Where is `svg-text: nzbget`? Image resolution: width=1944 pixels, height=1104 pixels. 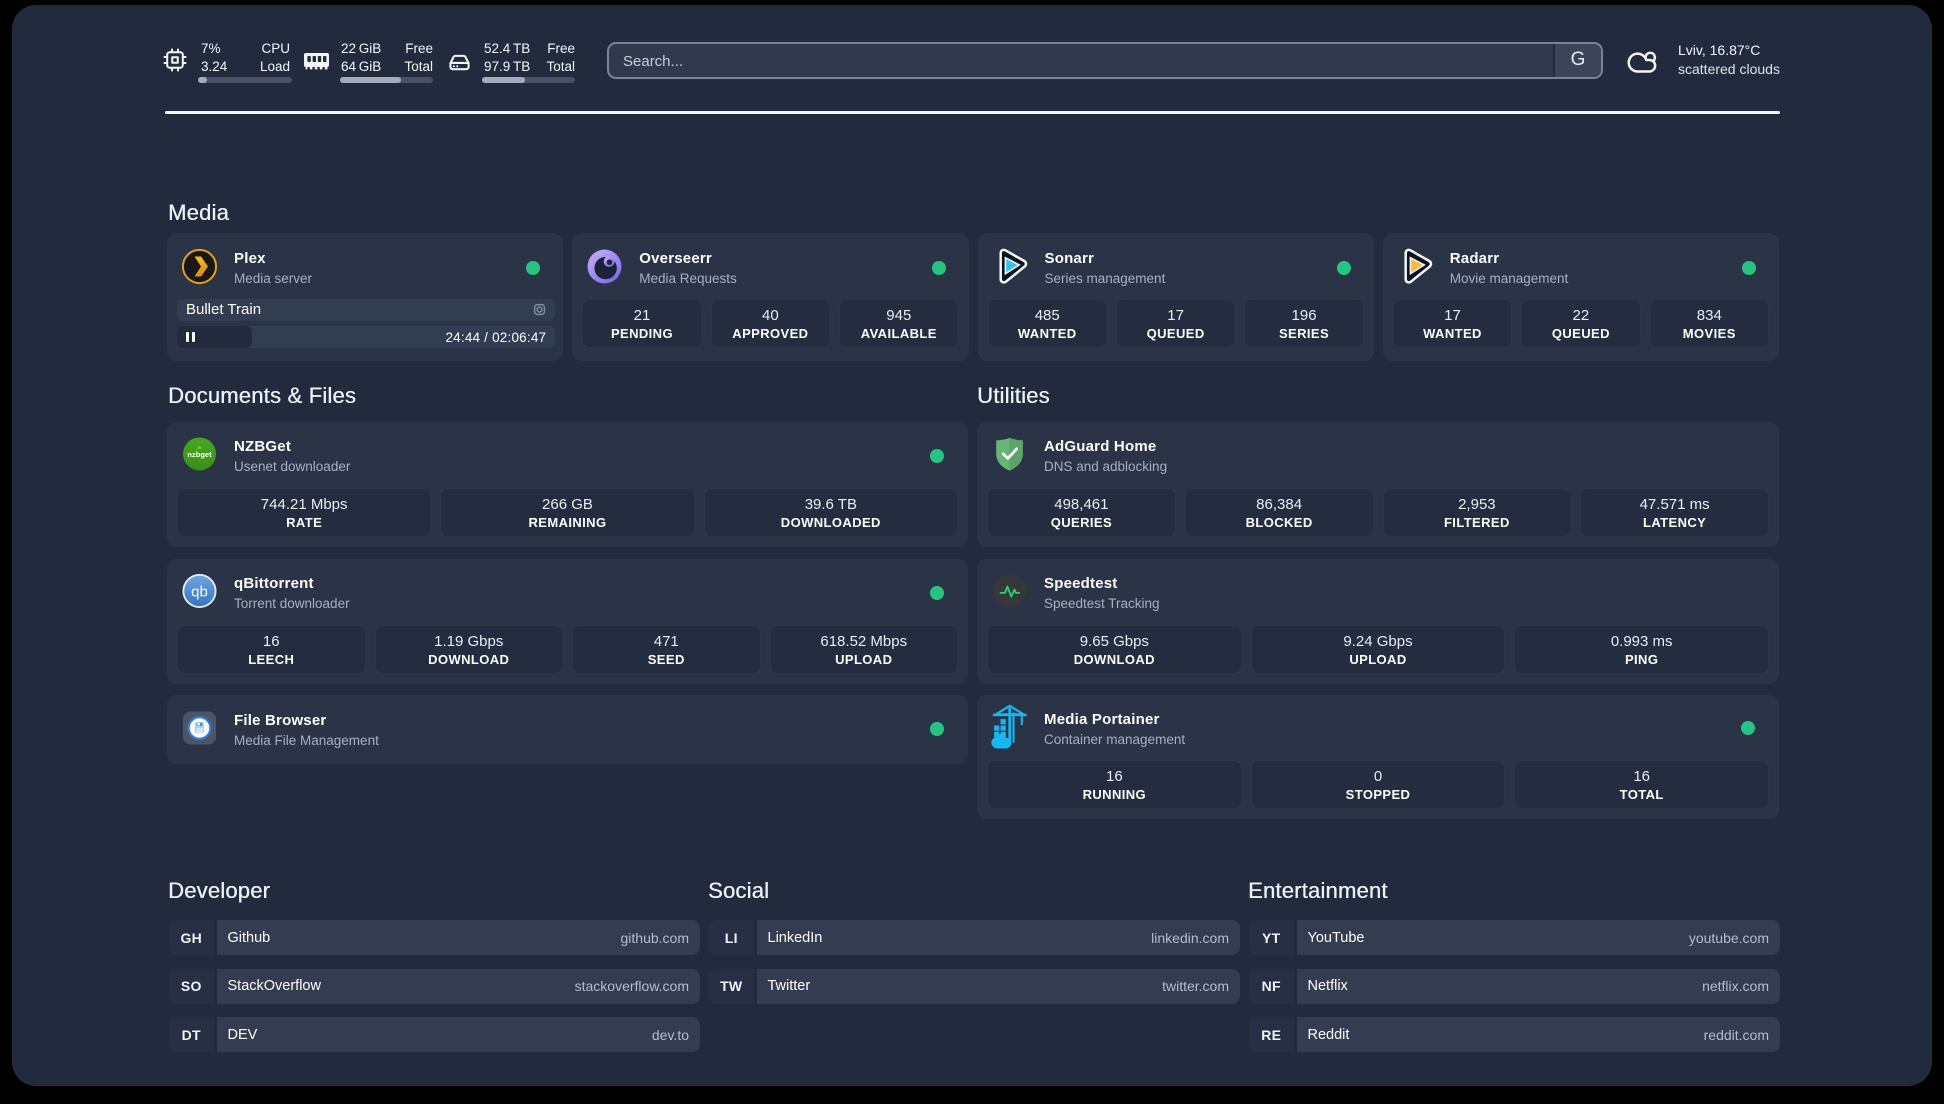
svg-text: nzbget is located at coordinates (199, 454).